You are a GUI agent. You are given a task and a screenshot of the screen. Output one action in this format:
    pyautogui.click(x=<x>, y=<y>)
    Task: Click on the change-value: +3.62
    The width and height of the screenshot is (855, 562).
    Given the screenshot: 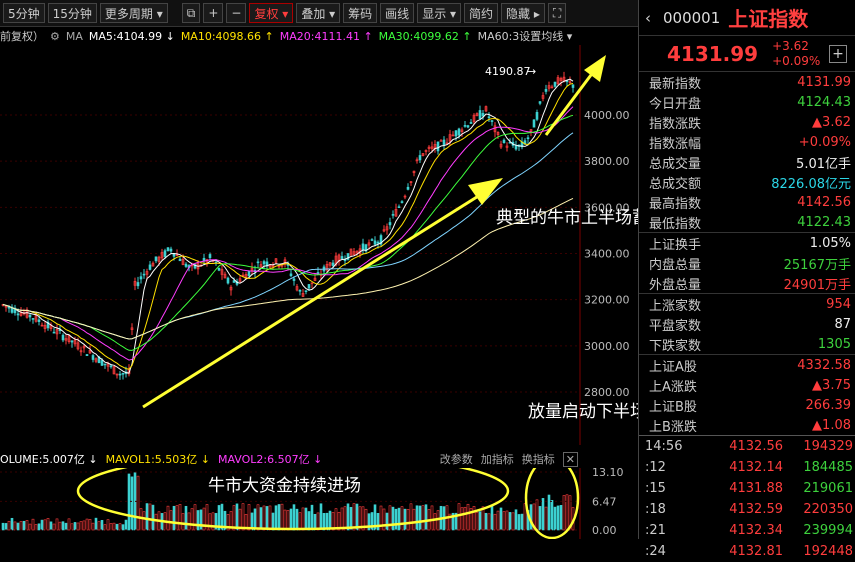 What is the action you would take?
    pyautogui.click(x=790, y=45)
    